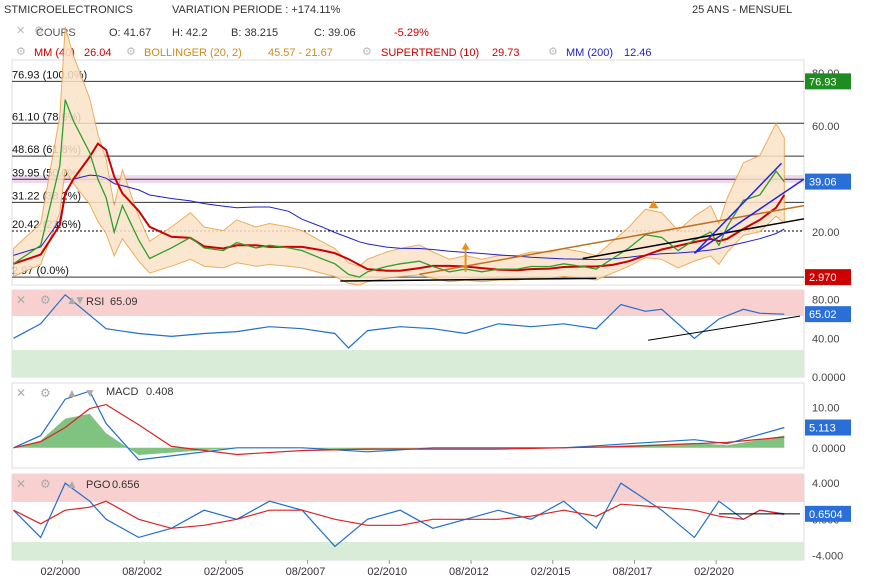  I want to click on macd-title: MACD, so click(122, 392).